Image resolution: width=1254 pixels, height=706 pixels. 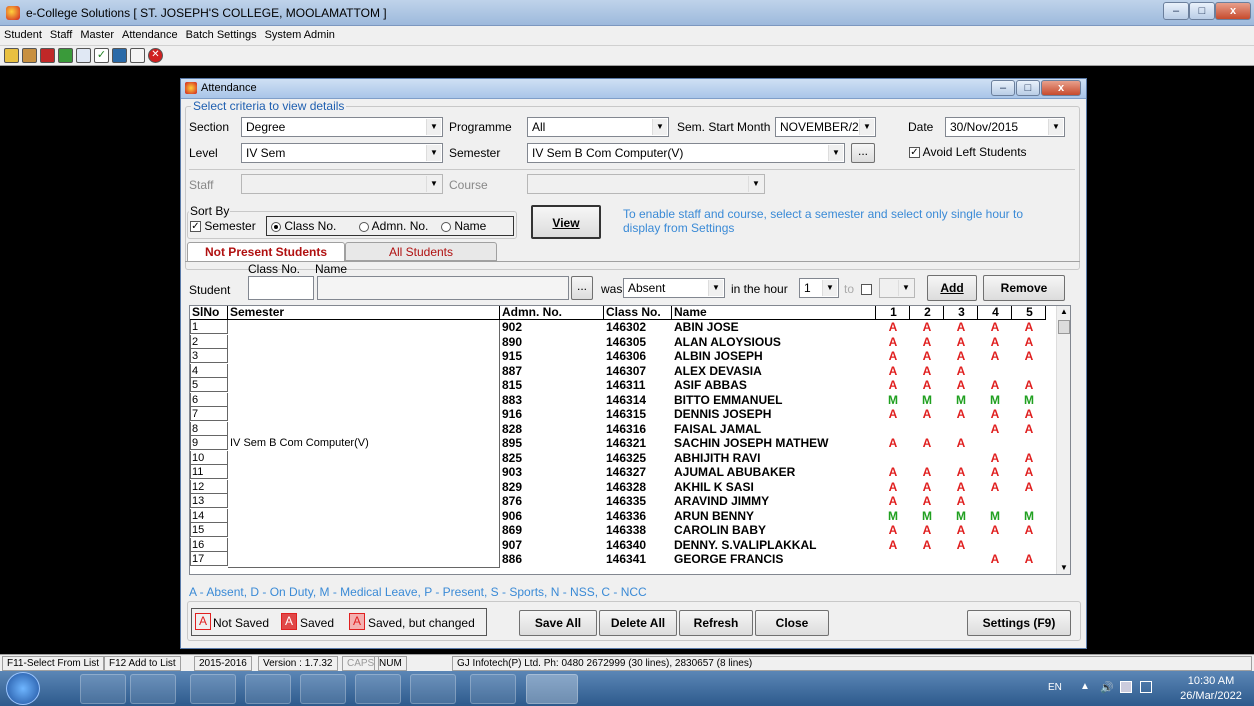 I want to click on language-indicator: EN, so click(x=1055, y=687).